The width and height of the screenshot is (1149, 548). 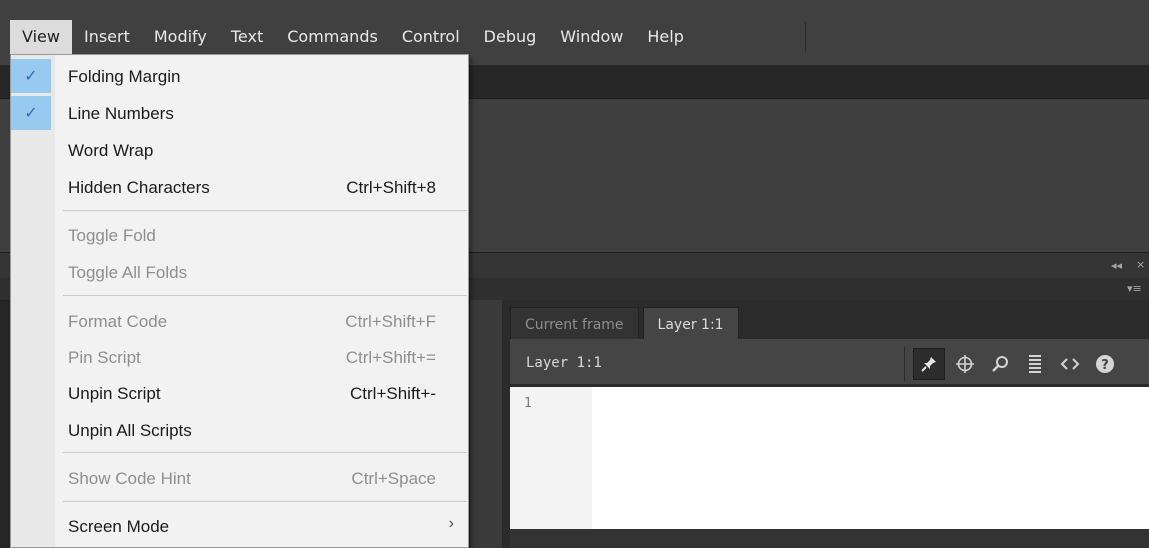 I want to click on menu-item-show-code-hint: Show Code Hint Ctrl+Space, so click(x=239, y=478).